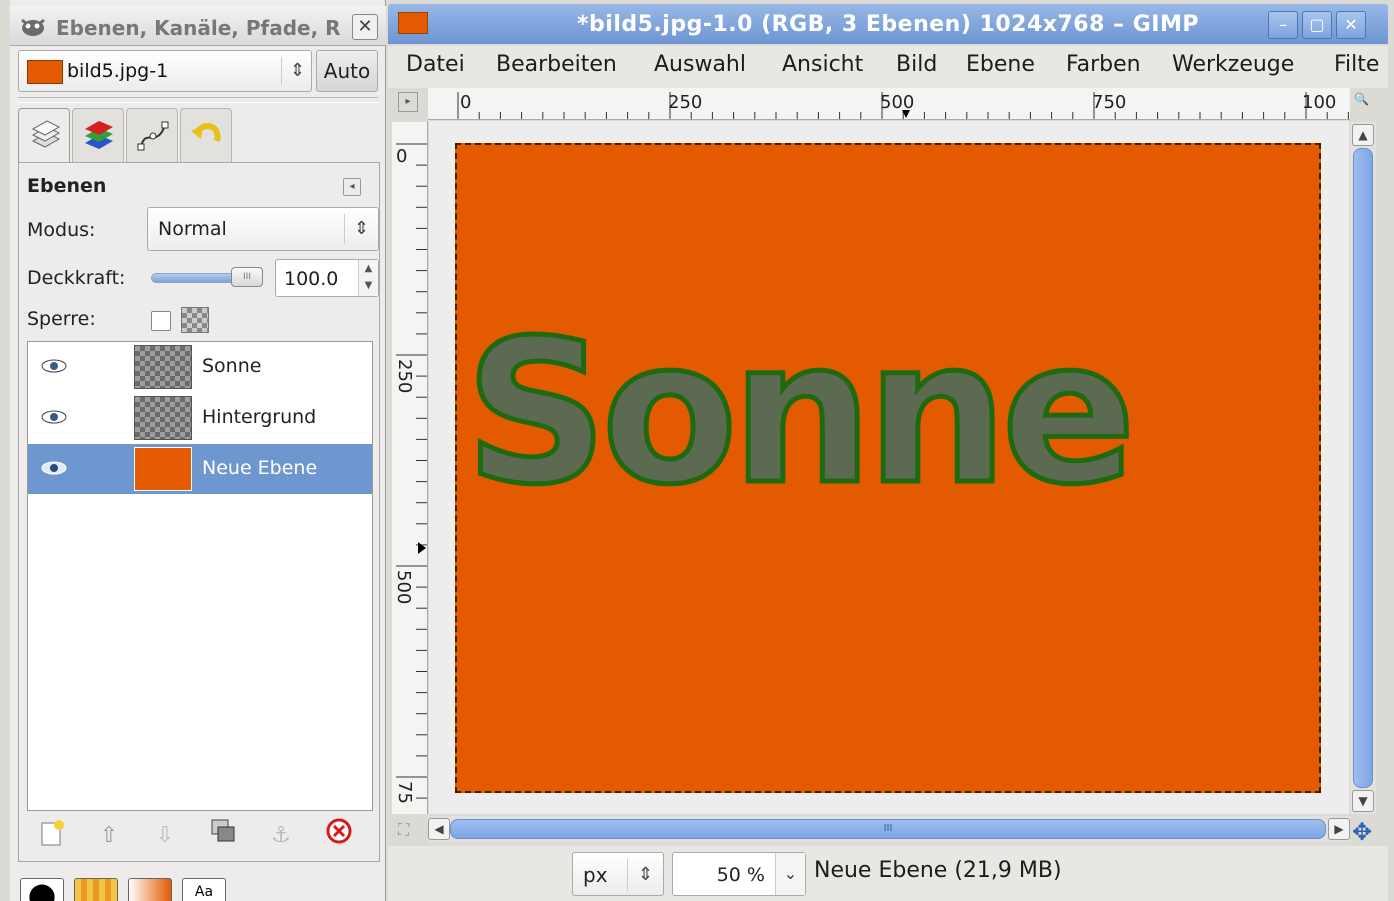 This screenshot has width=1394, height=901. What do you see at coordinates (401, 156) in the screenshot?
I see `ruler-v-label-0: 0` at bounding box center [401, 156].